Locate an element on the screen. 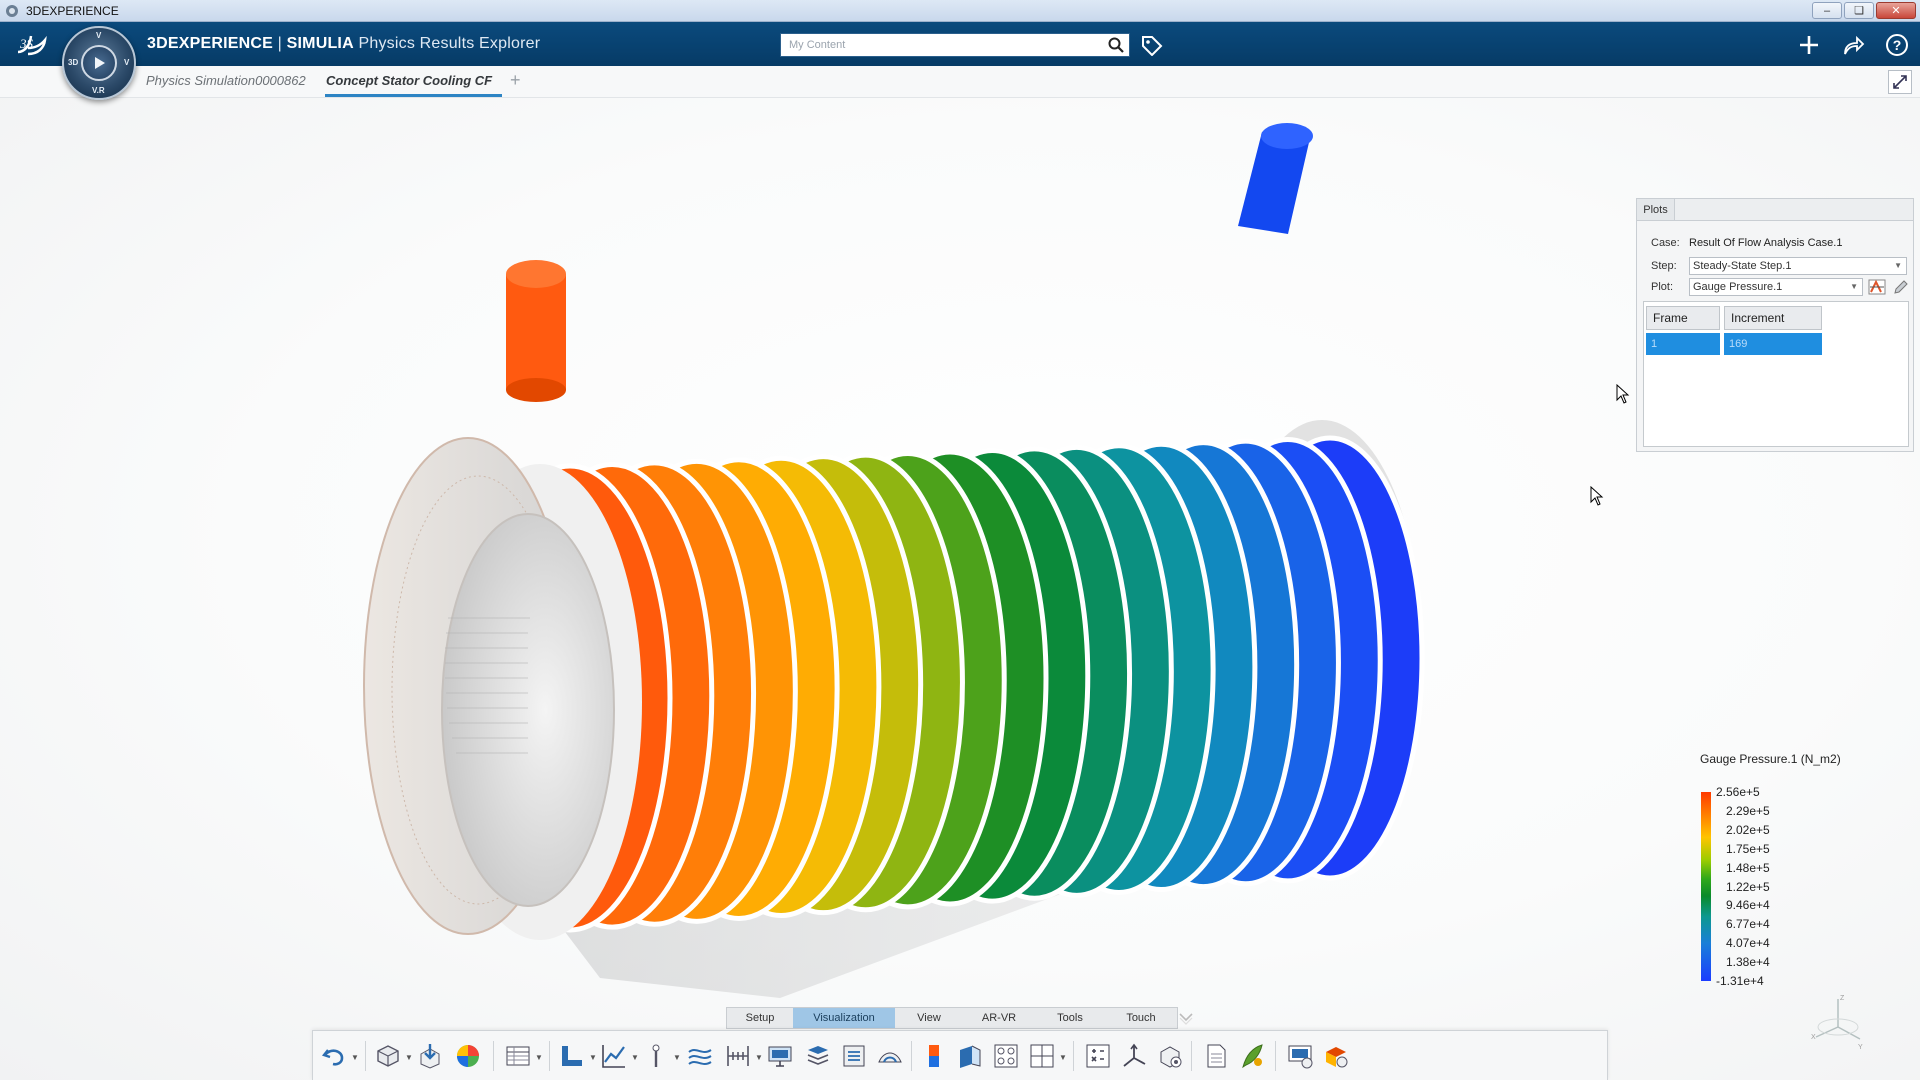  tab-plots: Plots is located at coordinates (1656, 210).